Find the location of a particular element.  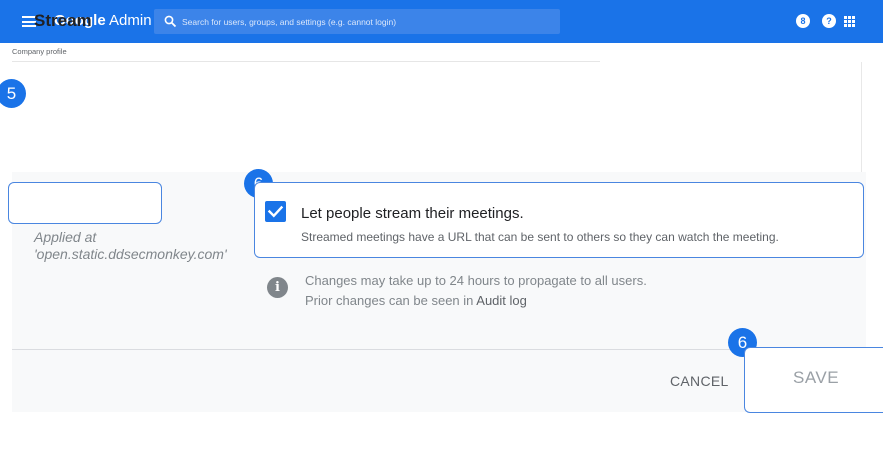

audit-notice: Prior changes can be seen in Audit log is located at coordinates (416, 300).